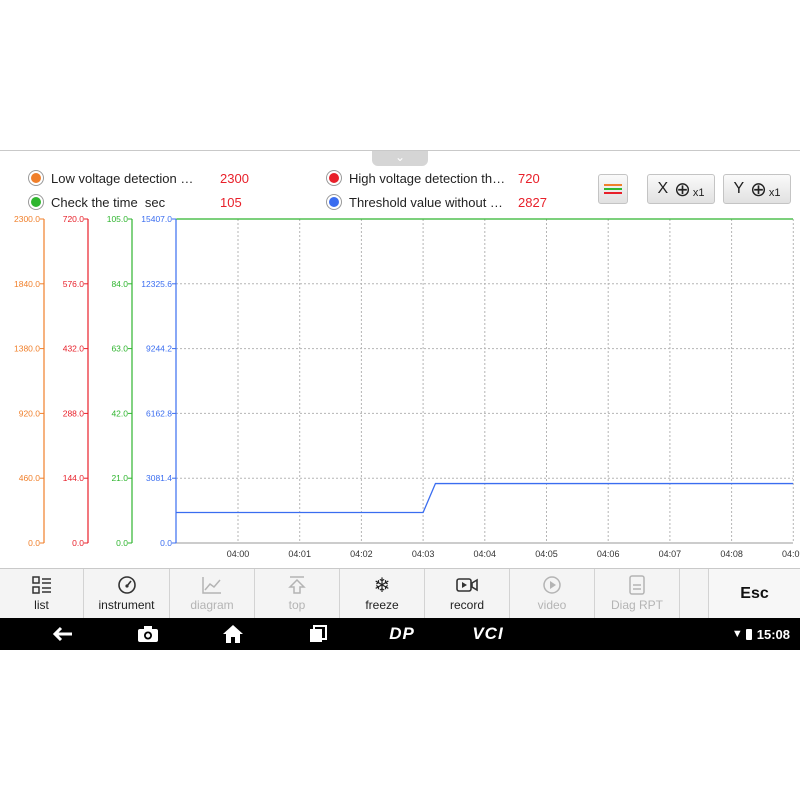 This screenshot has height=800, width=800. I want to click on top-label: top, so click(297, 605).